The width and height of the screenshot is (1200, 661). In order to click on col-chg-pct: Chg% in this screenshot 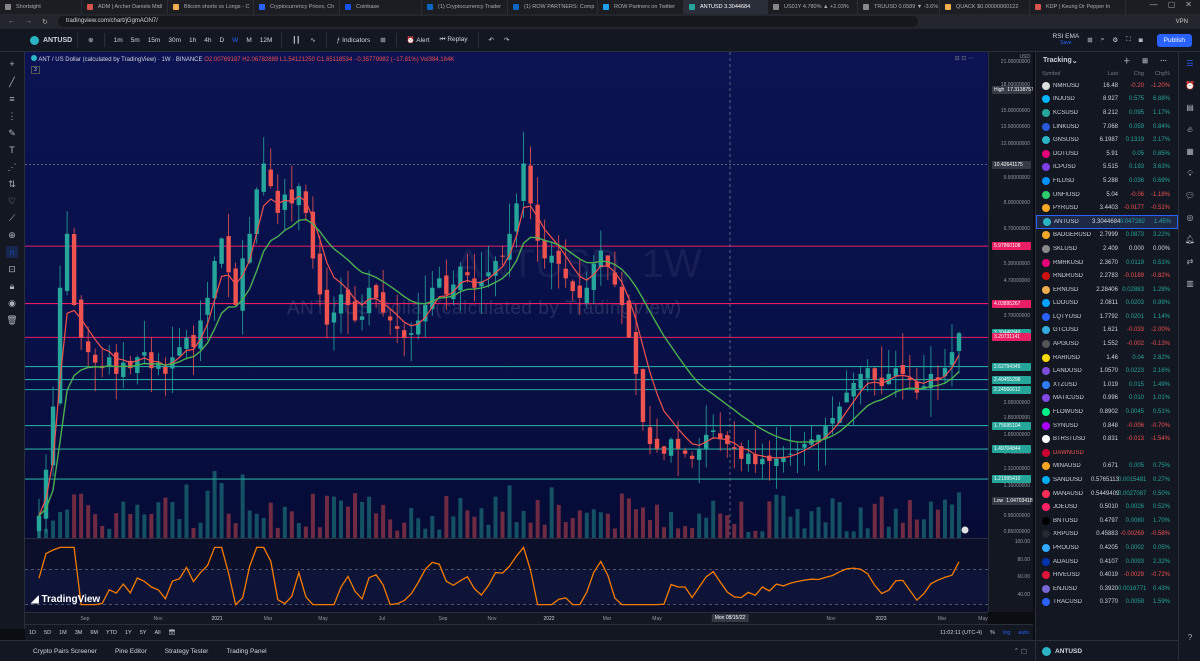, I will do `click(1157, 74)`.